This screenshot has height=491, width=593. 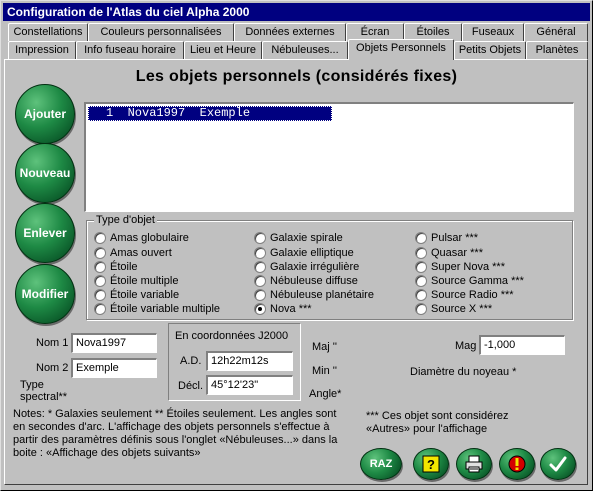 I want to click on stop-icon, so click(x=517, y=464).